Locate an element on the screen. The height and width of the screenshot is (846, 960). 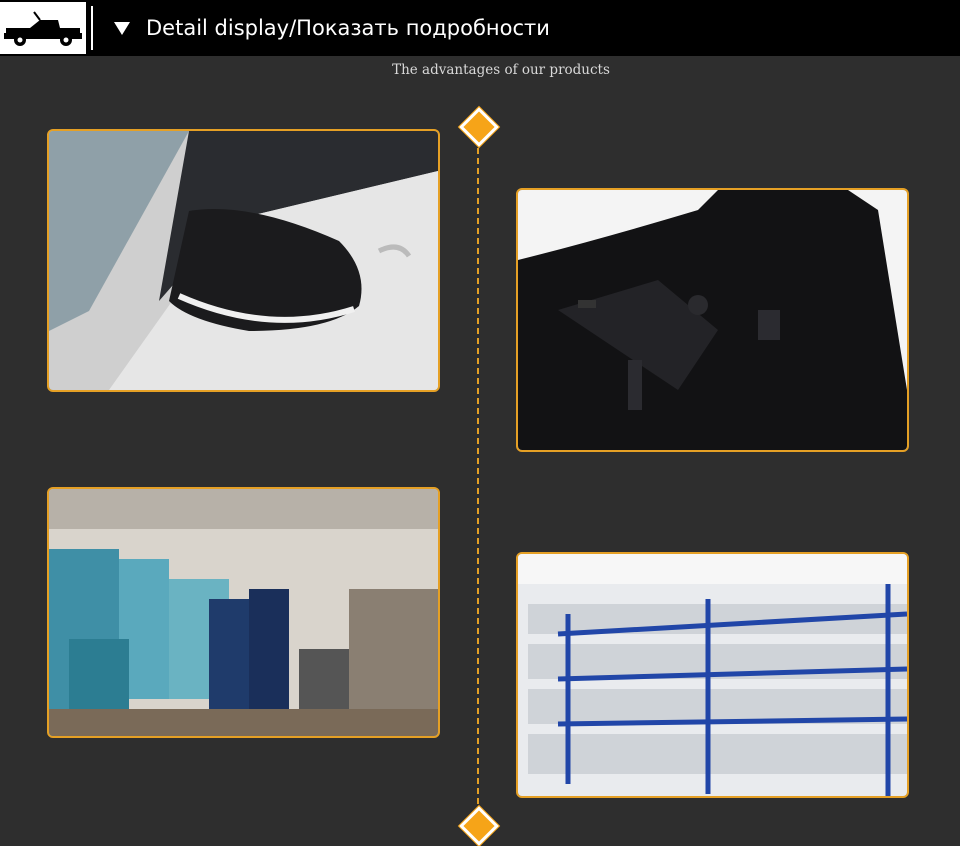
logo is located at coordinates (43, 28).